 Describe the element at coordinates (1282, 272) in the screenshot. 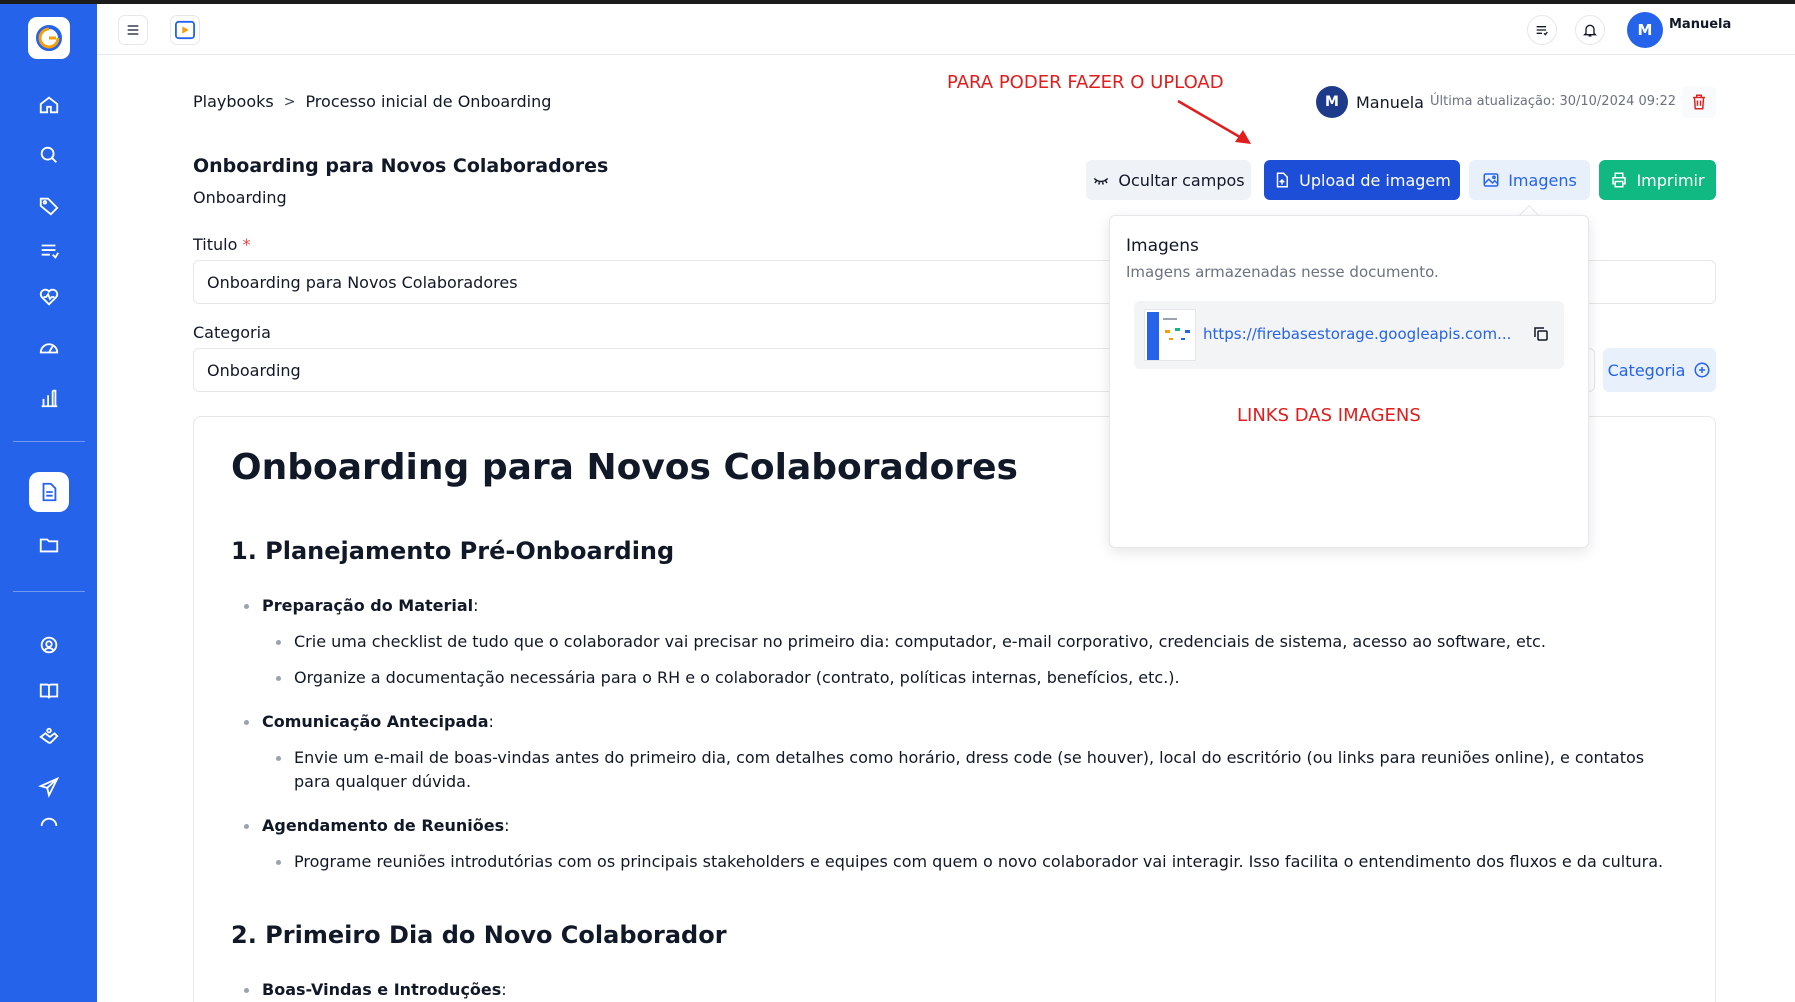

I see `popover-description: Imagens armazenadas nesse documento.` at that location.